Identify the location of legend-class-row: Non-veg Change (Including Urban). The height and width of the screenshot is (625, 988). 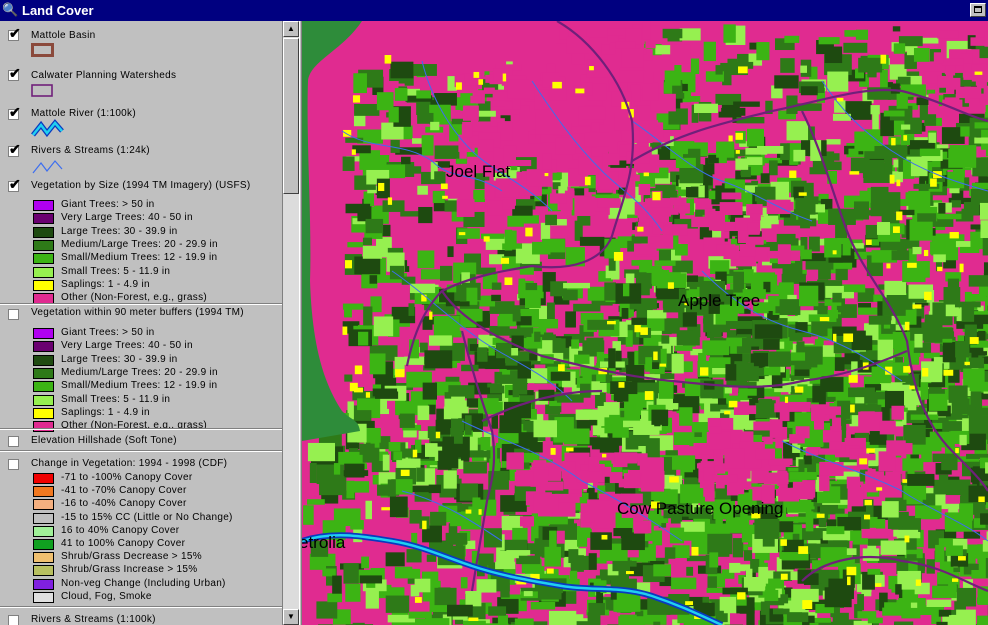
(141, 584).